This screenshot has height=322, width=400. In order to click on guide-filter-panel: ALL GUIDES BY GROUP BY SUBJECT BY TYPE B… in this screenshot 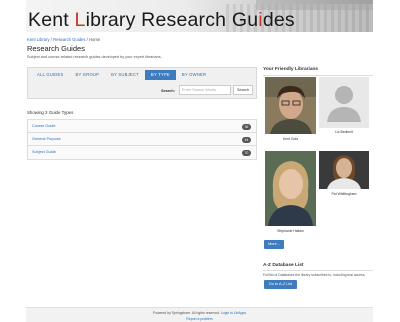, I will do `click(142, 83)`.